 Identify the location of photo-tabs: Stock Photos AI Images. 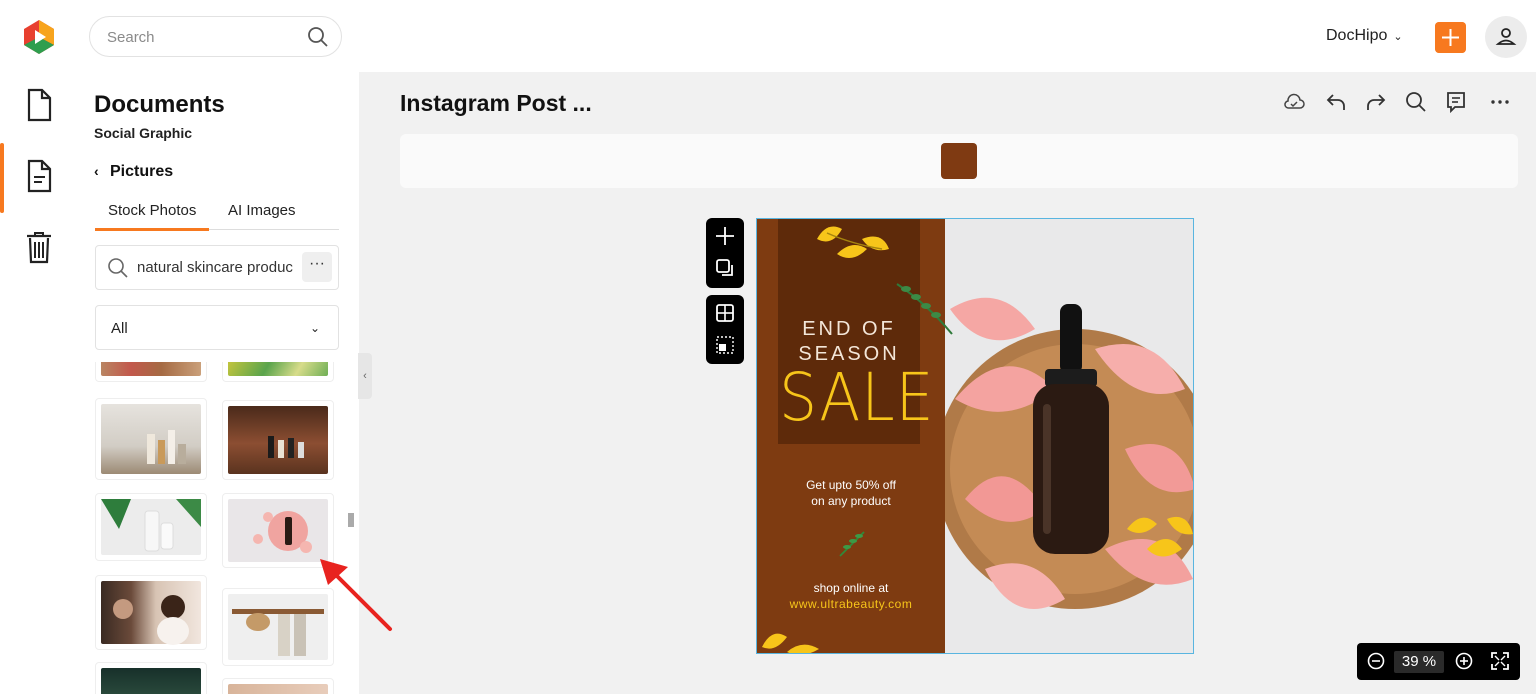
(216, 213).